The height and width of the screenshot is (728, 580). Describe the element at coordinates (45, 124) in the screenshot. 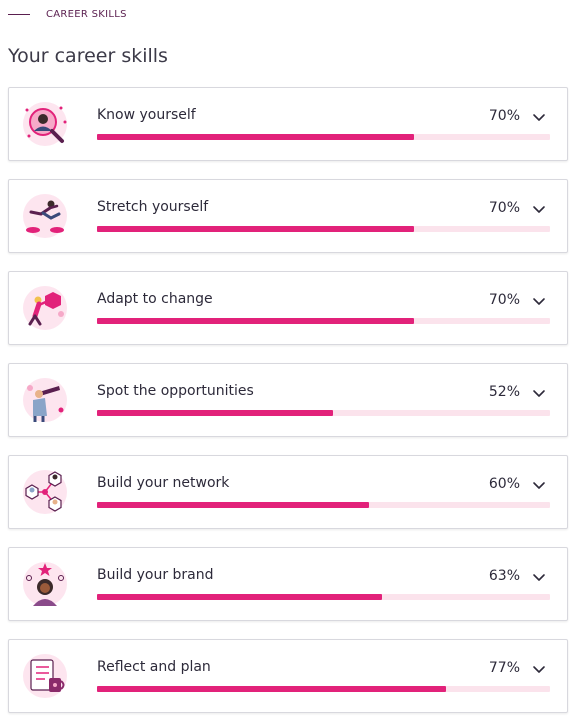

I see `magnifier-person-icon` at that location.